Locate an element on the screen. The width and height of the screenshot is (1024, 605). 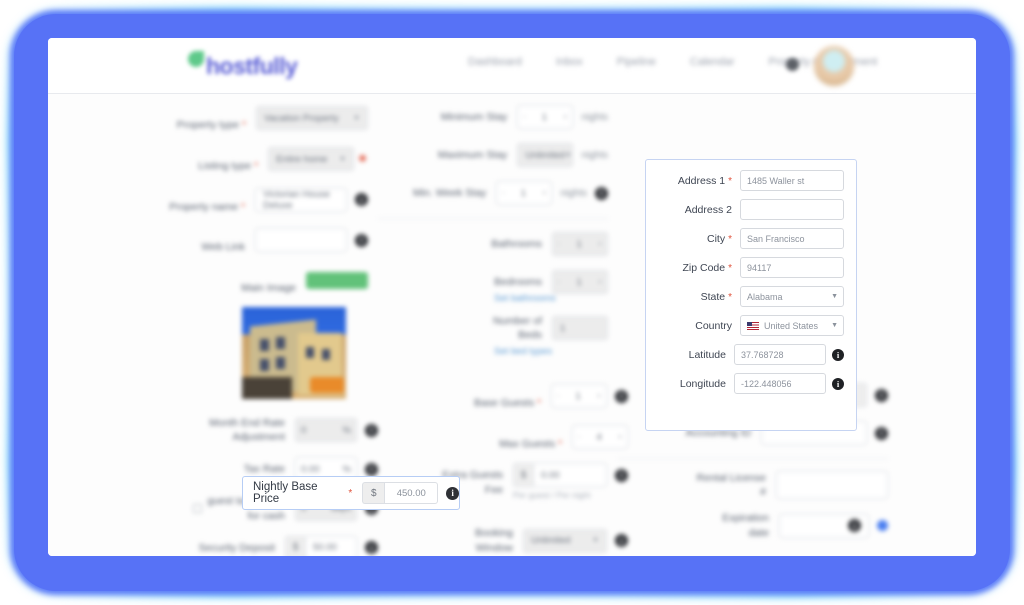
input-booking-window: Unlimited ▼ is located at coordinates (565, 540).